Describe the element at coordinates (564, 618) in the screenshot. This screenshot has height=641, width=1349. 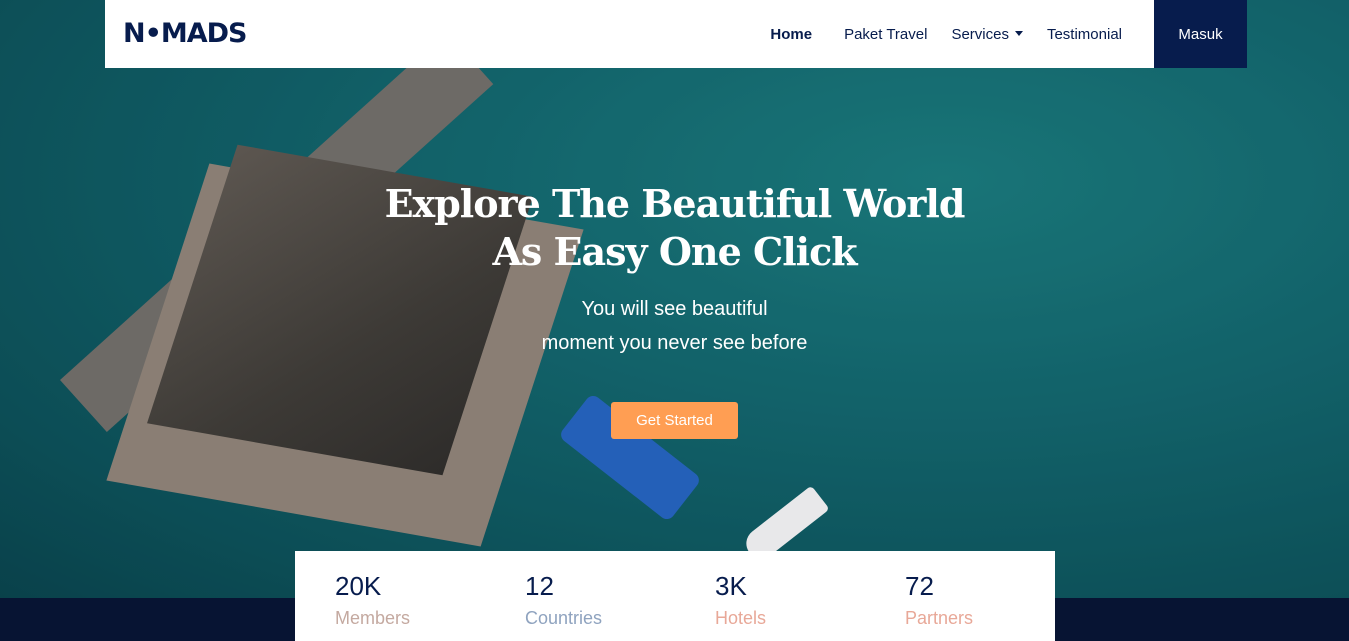
I see `stat-label: Countries` at that location.